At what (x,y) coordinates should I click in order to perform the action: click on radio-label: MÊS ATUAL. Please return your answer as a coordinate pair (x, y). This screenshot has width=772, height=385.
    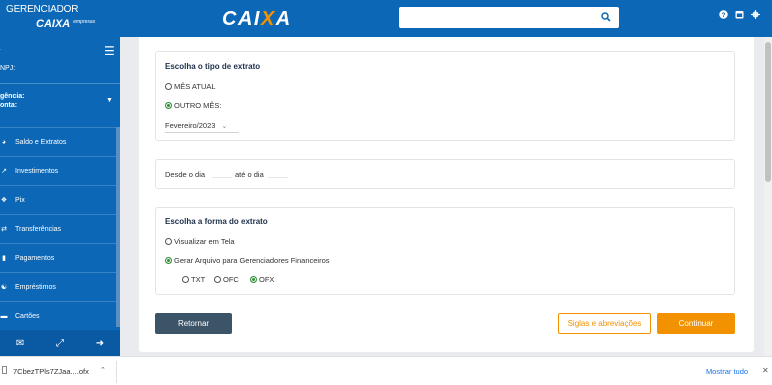
    Looking at the image, I should click on (195, 86).